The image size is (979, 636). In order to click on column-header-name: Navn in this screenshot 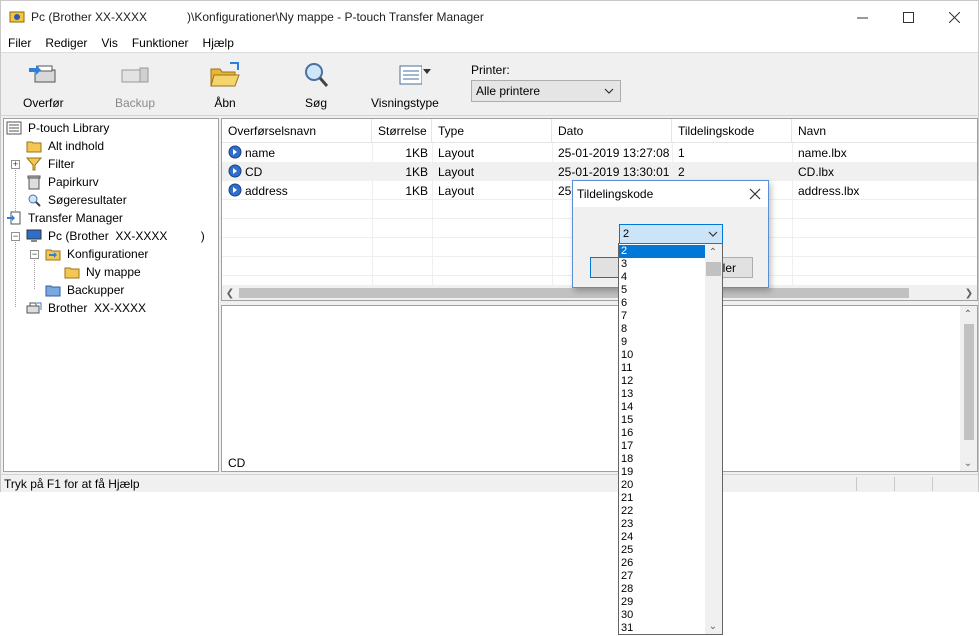, I will do `click(884, 131)`.